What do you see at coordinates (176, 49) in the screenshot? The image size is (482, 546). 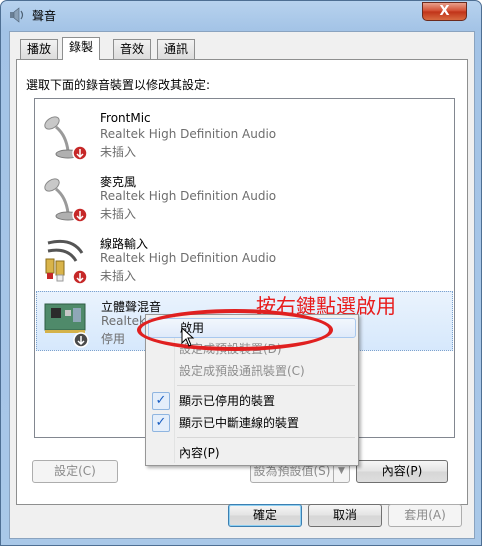 I see `tab-communications: 通訊` at bounding box center [176, 49].